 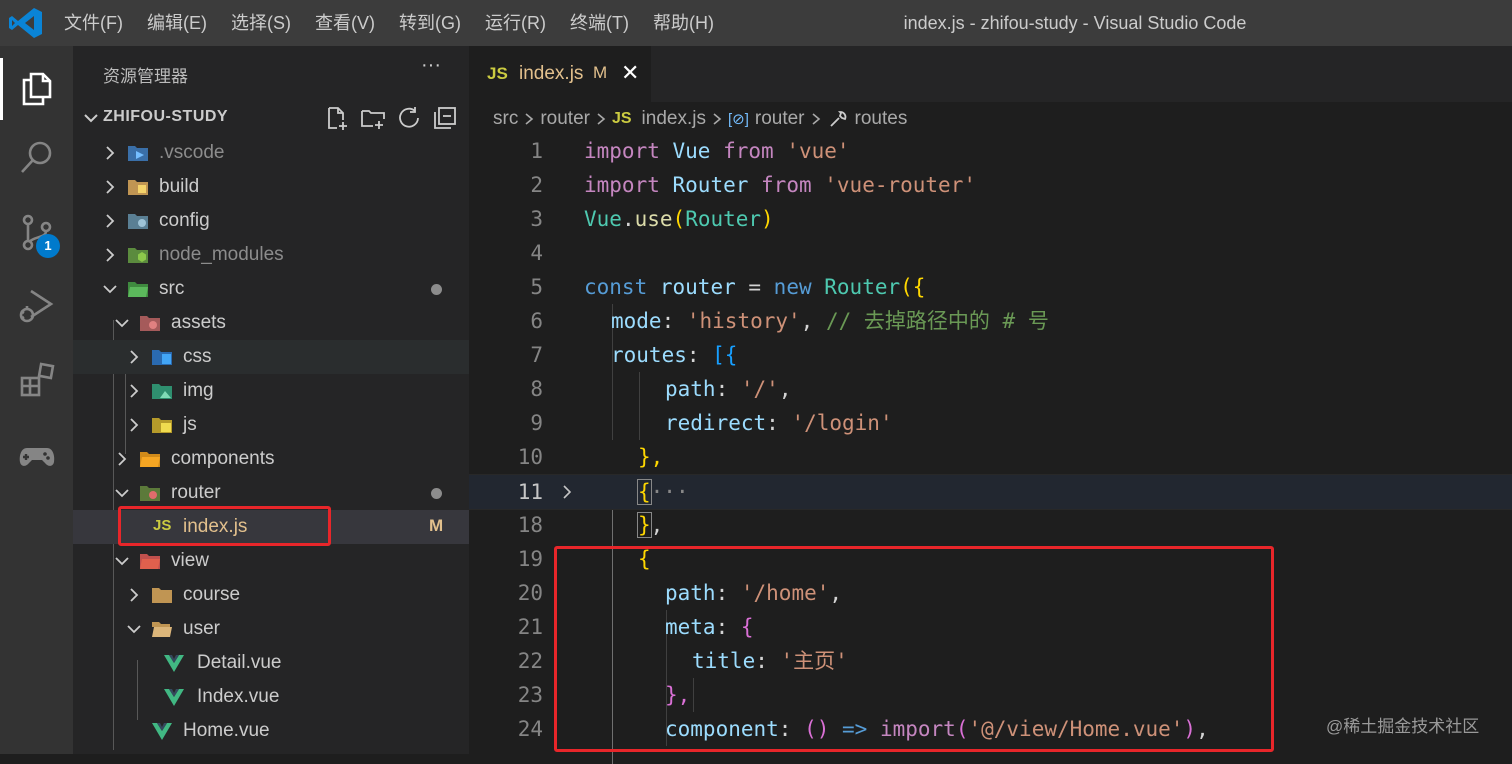 What do you see at coordinates (530, 559) in the screenshot?
I see `line-number: 19` at bounding box center [530, 559].